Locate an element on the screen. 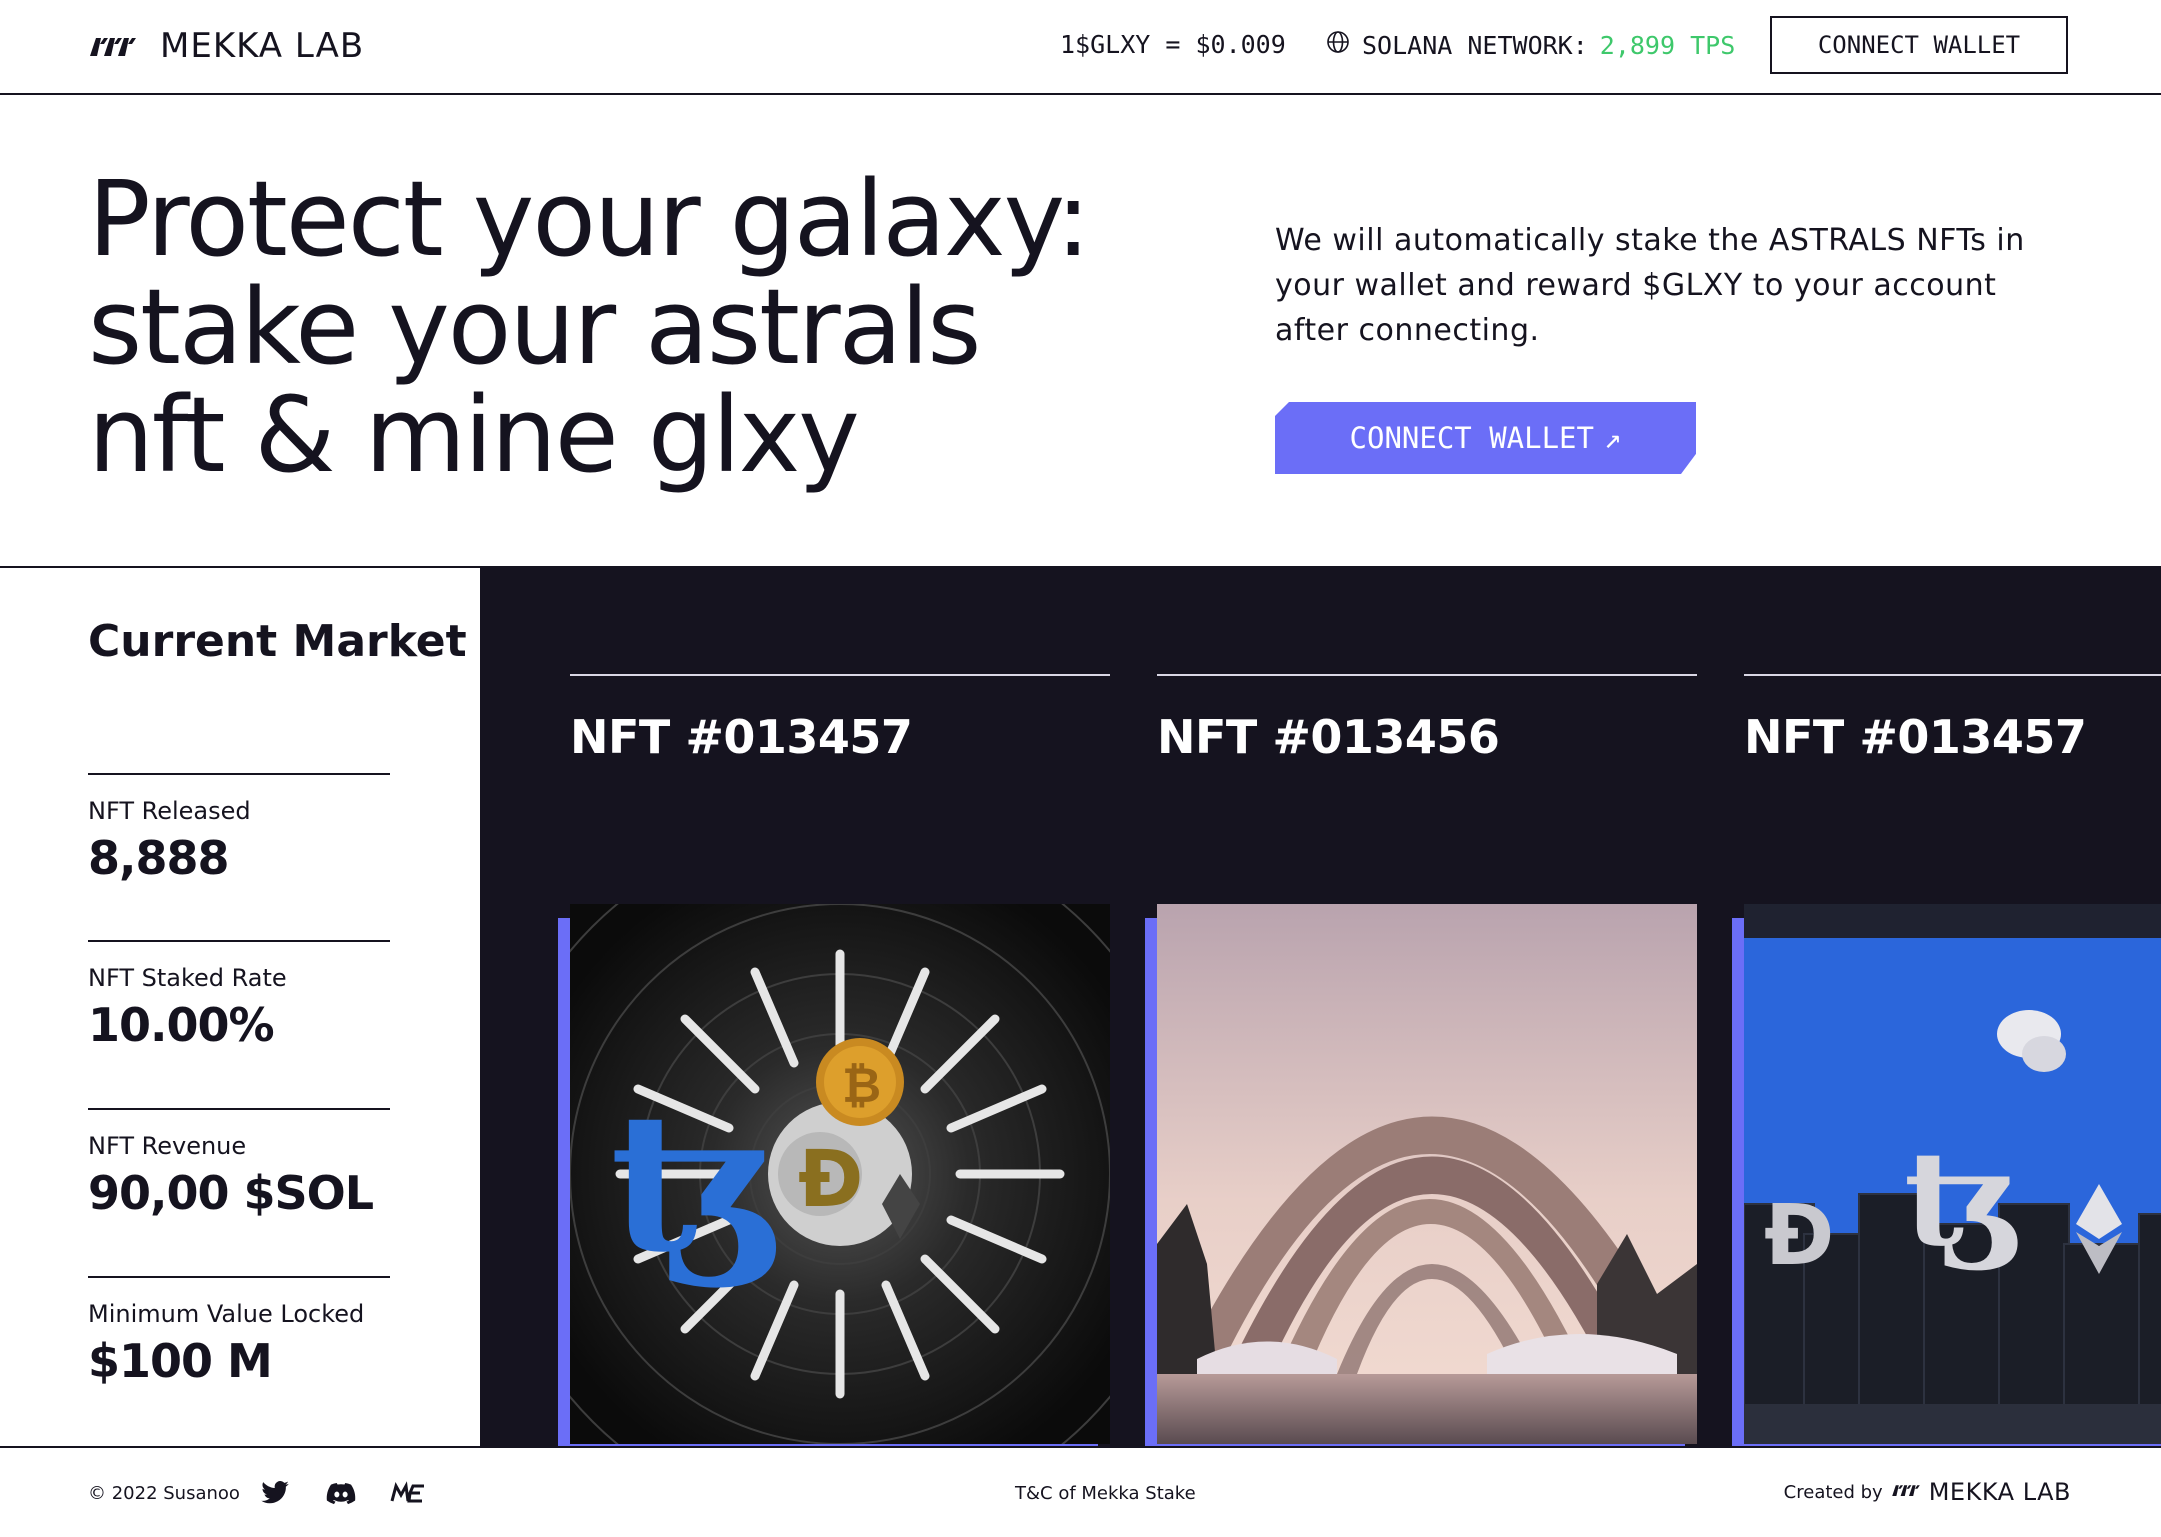 This screenshot has height=1537, width=2161. arrow-up-right-icon: ↗ is located at coordinates (1612, 438).